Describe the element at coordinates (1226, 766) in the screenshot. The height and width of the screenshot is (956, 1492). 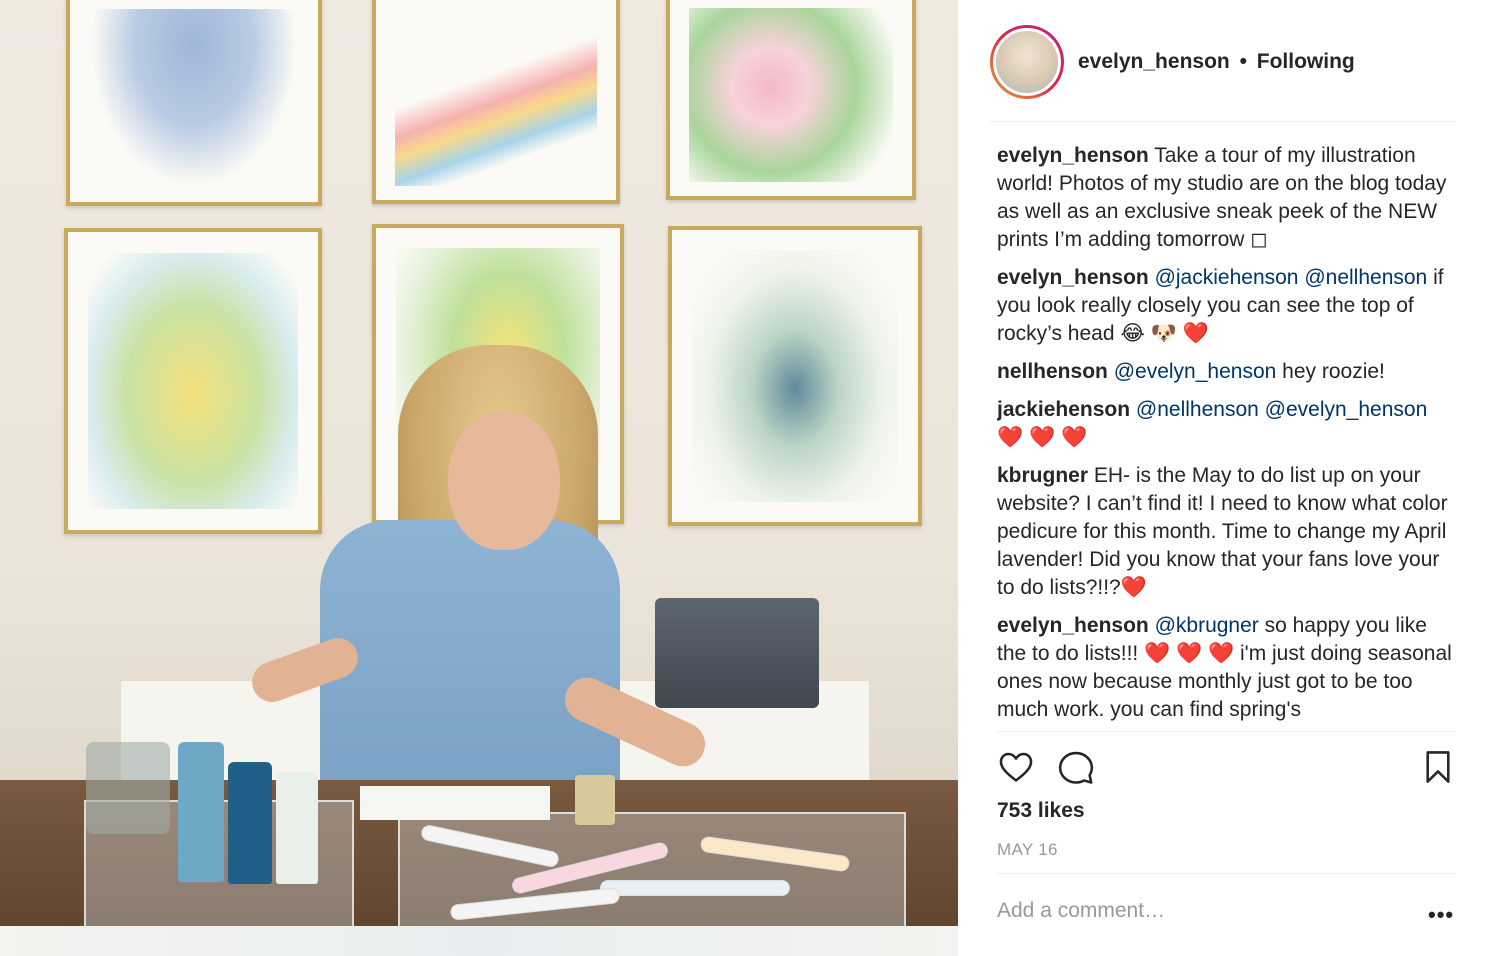
I see `post-actions` at that location.